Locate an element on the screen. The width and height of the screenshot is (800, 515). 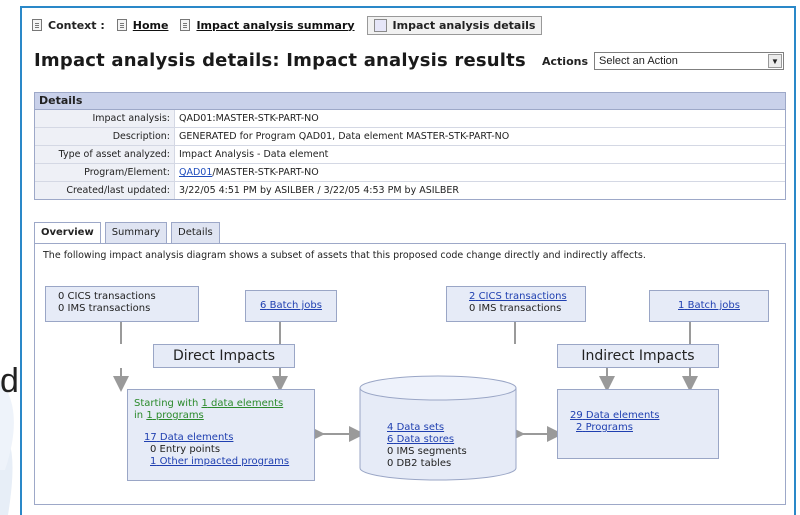
details-key: Created/last updated: is located at coordinates (105, 190).